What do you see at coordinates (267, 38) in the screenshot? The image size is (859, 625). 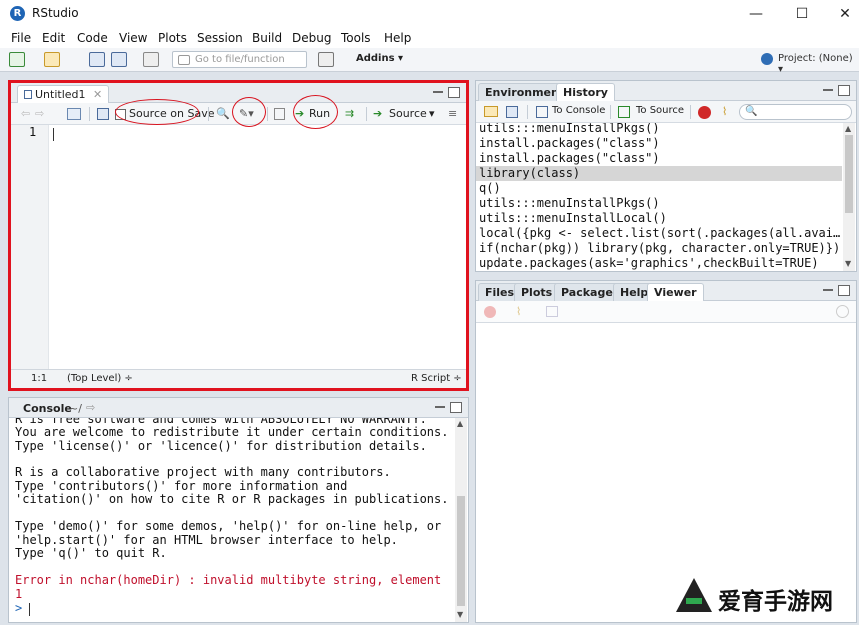 I see `menu-build: Build` at bounding box center [267, 38].